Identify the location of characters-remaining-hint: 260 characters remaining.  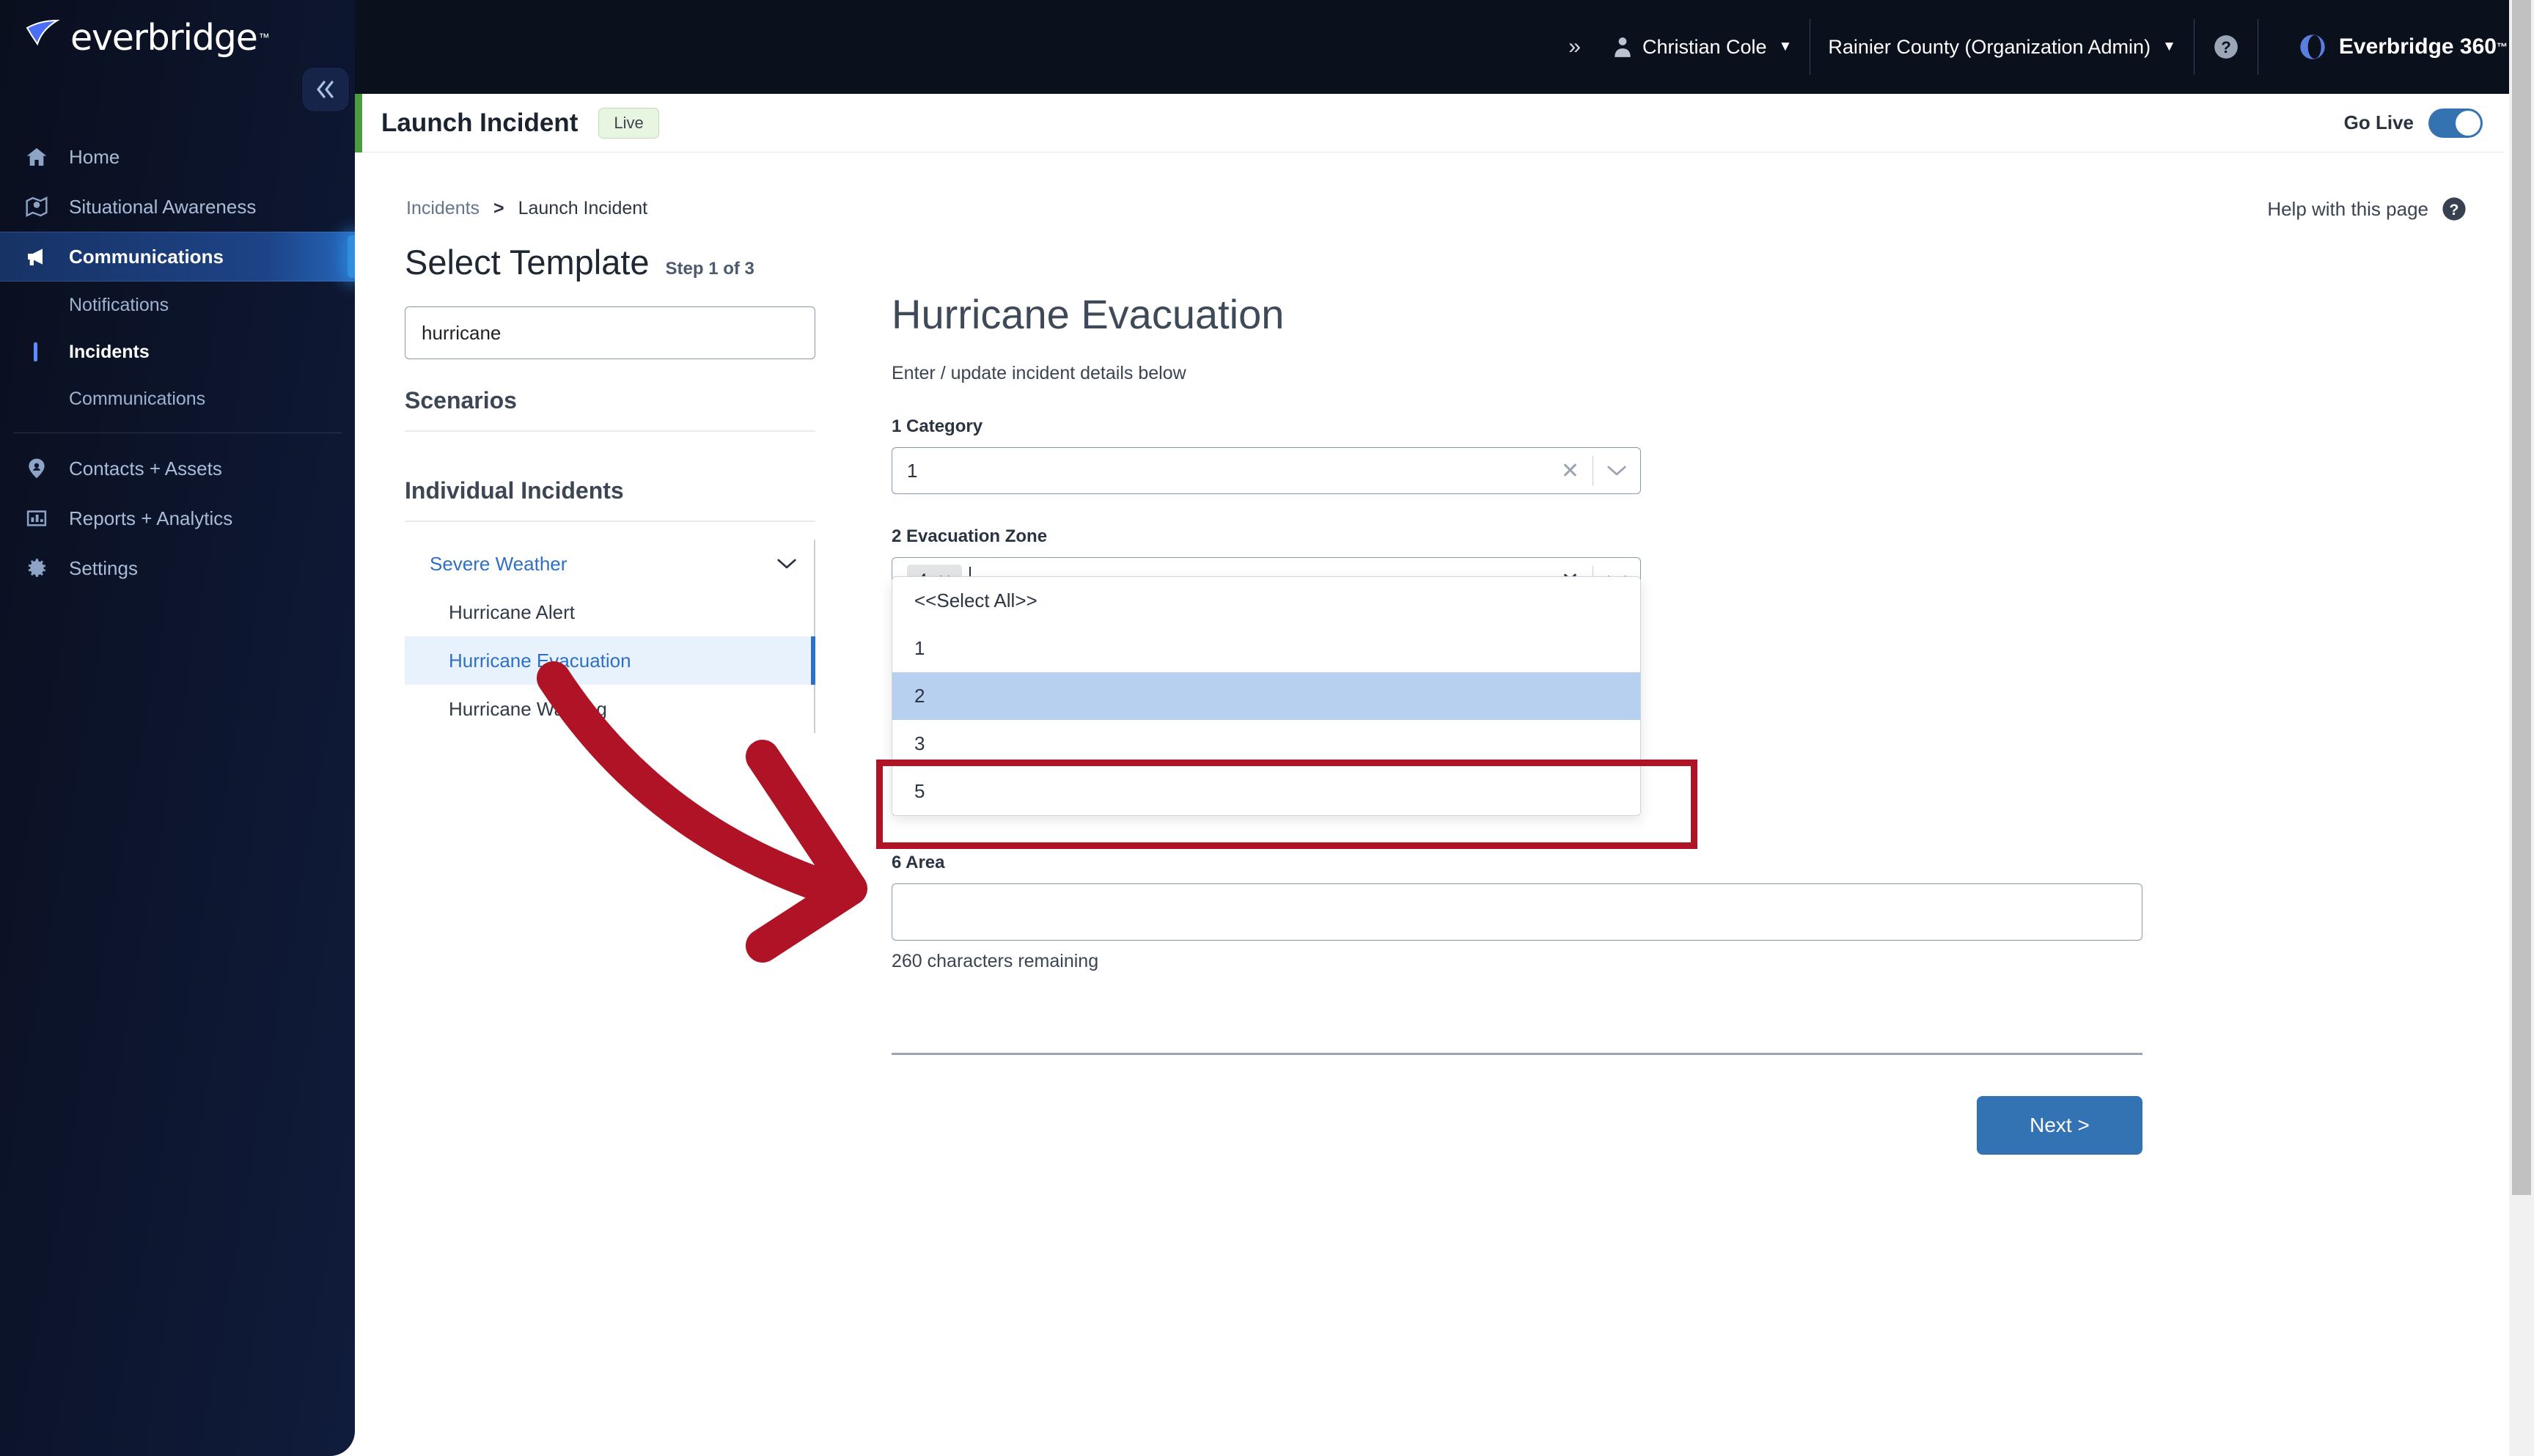
(995, 961).